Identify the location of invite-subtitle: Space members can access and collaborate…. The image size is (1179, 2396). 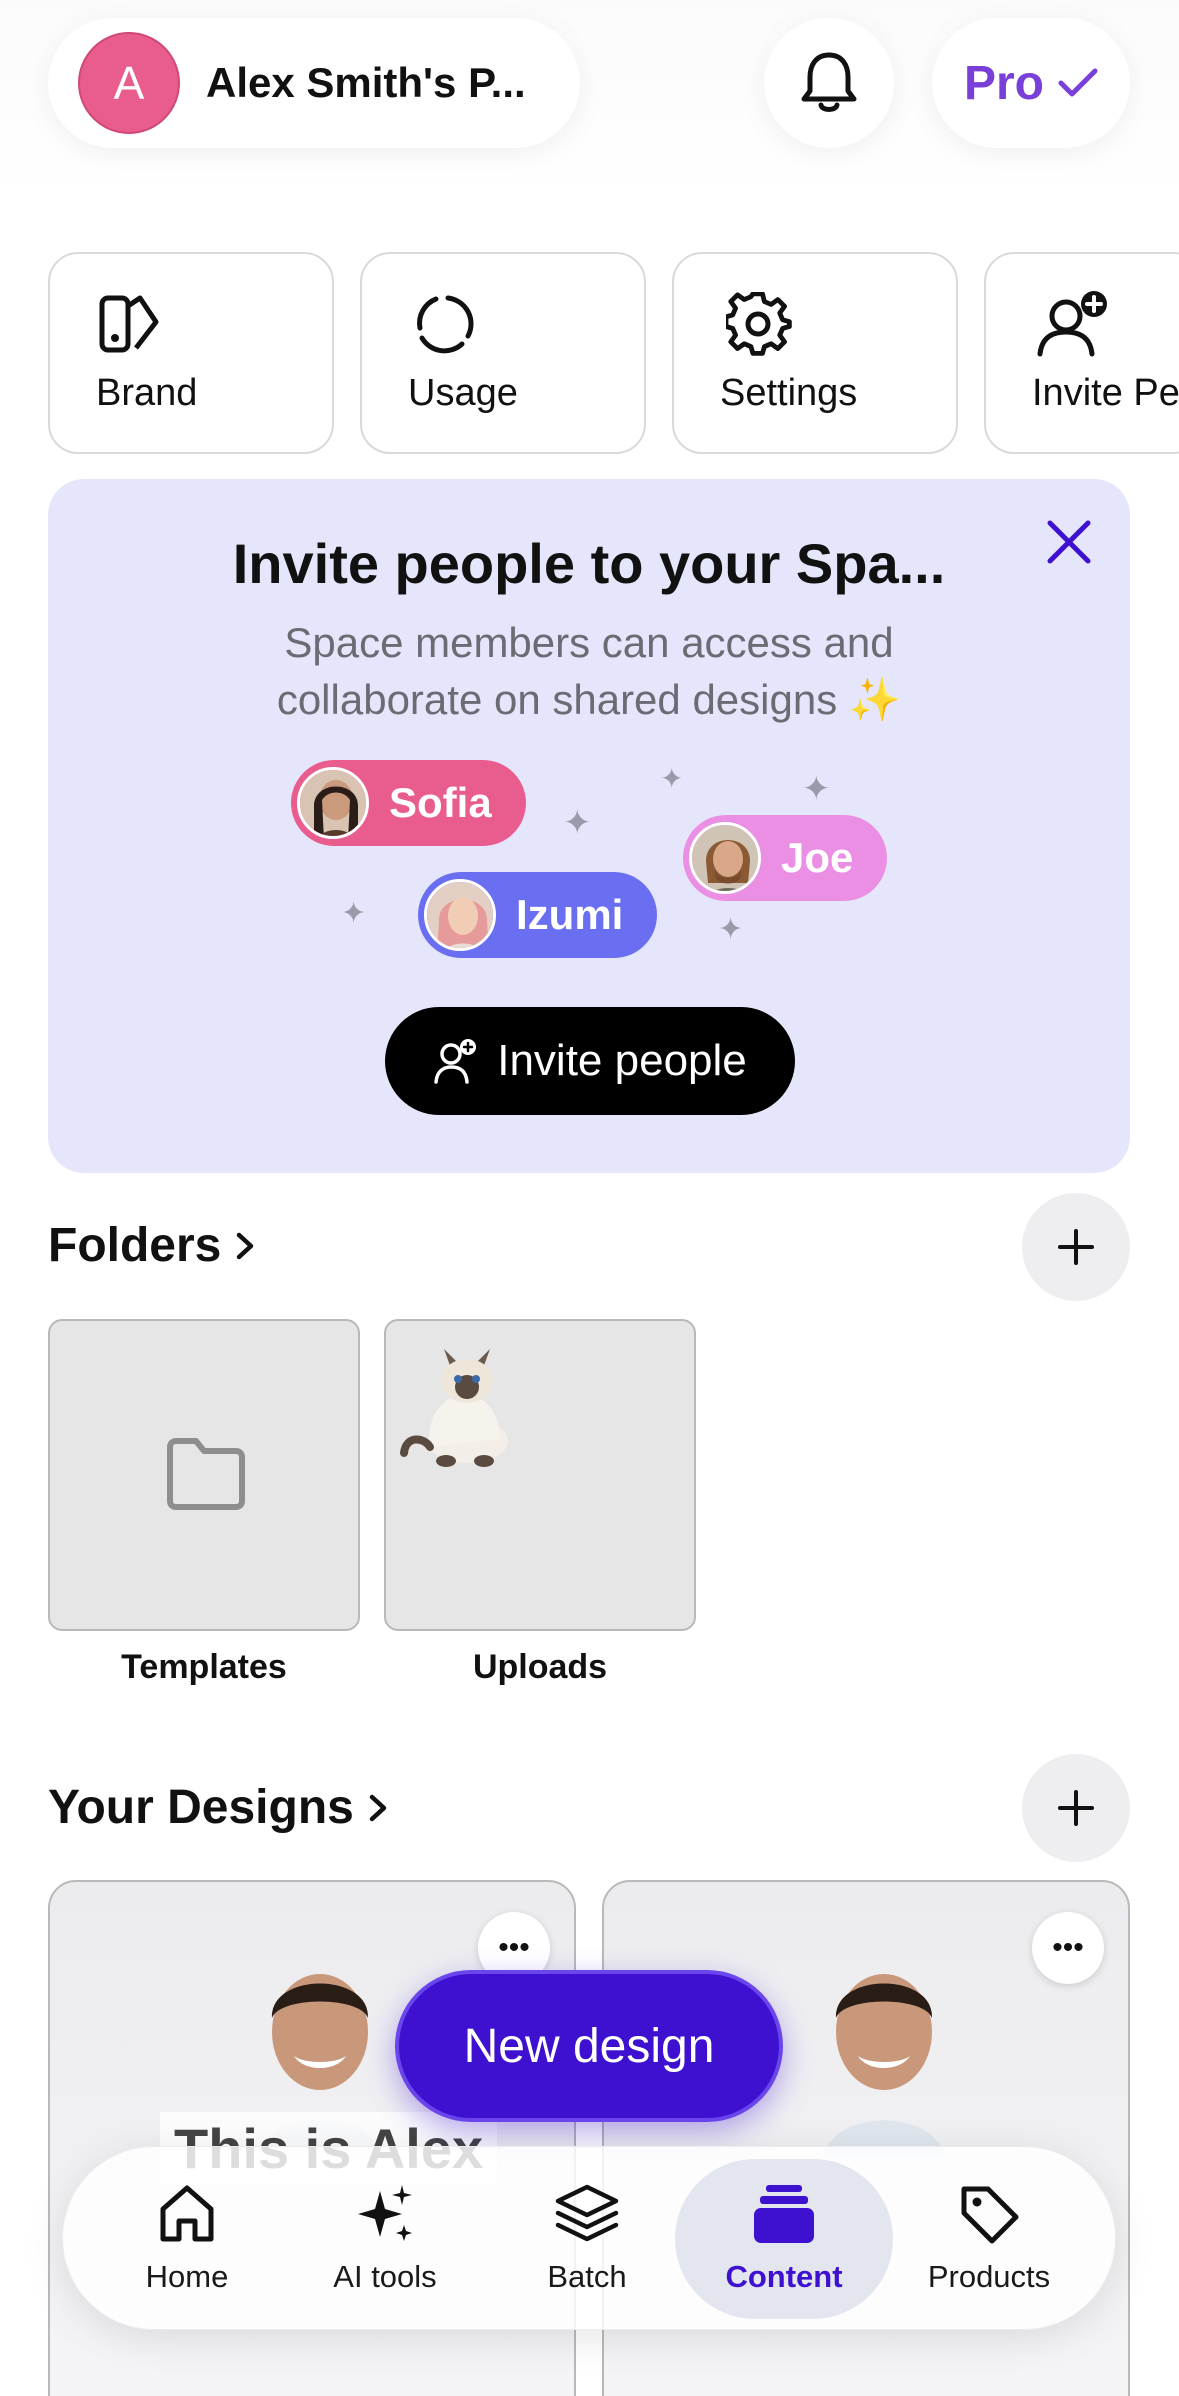
(589, 671).